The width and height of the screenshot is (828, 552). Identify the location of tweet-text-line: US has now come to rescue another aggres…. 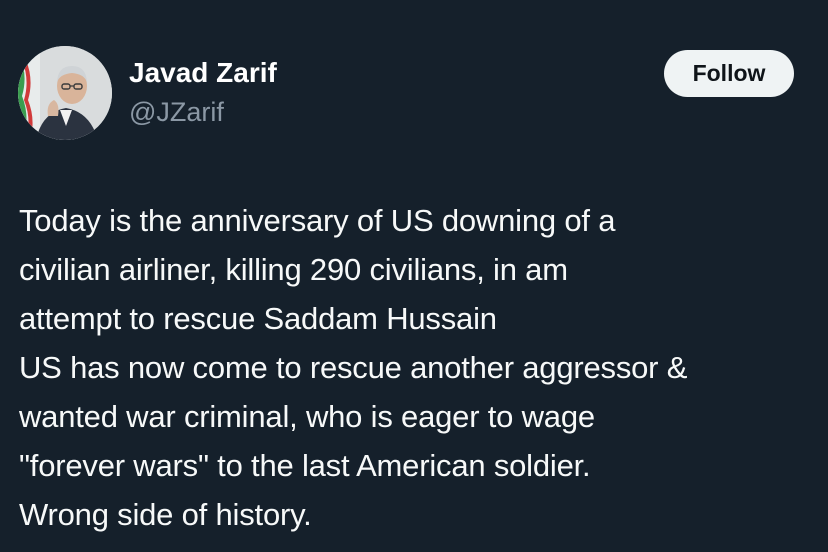
(353, 367).